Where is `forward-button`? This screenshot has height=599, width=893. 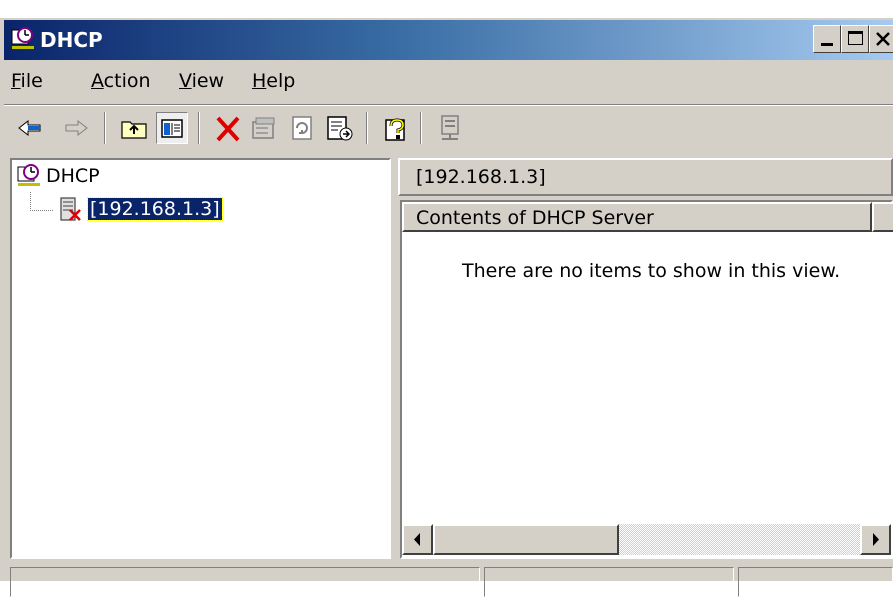
forward-button is located at coordinates (76, 128).